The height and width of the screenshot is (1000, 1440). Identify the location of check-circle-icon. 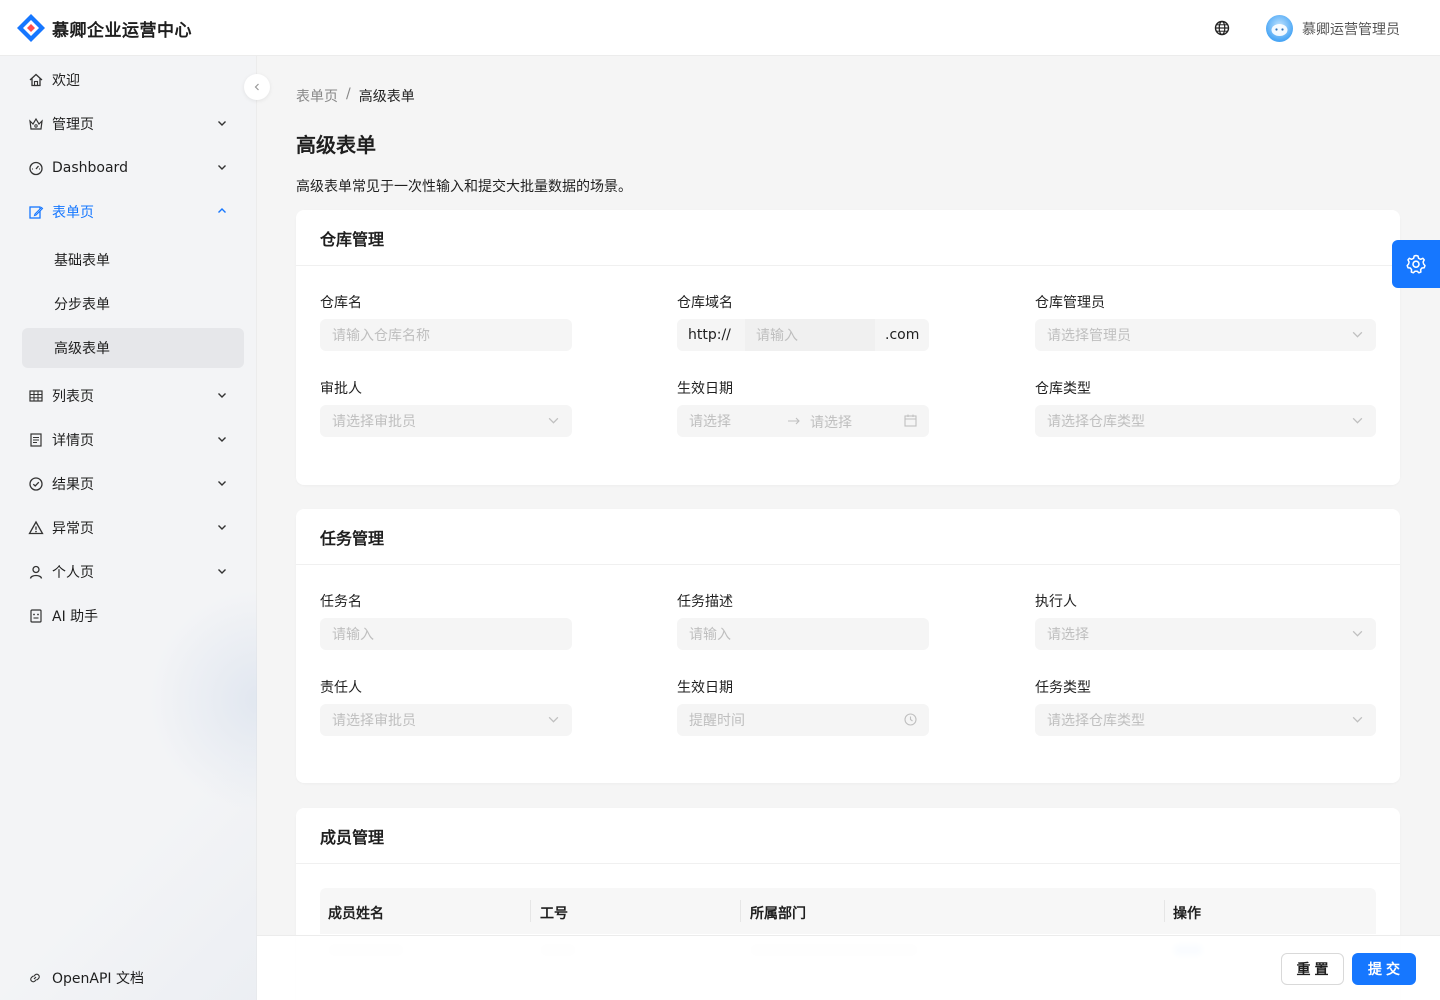
(36, 484).